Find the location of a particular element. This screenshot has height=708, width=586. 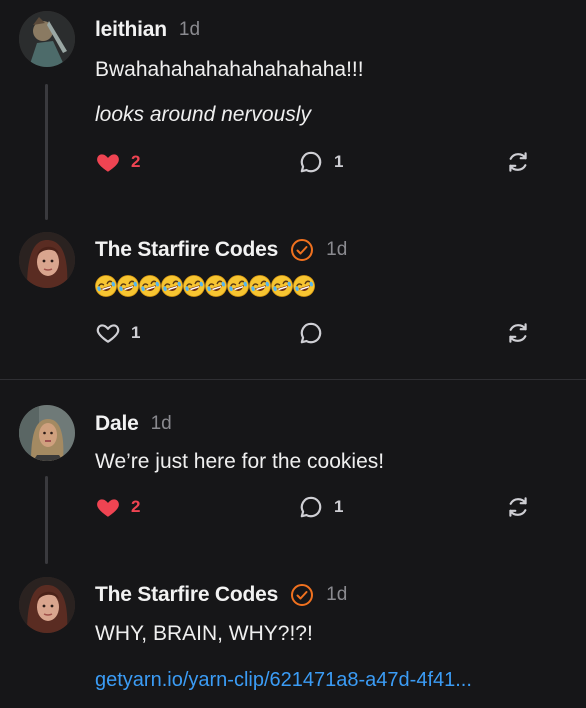

post-header: Dale 1d is located at coordinates (133, 424).